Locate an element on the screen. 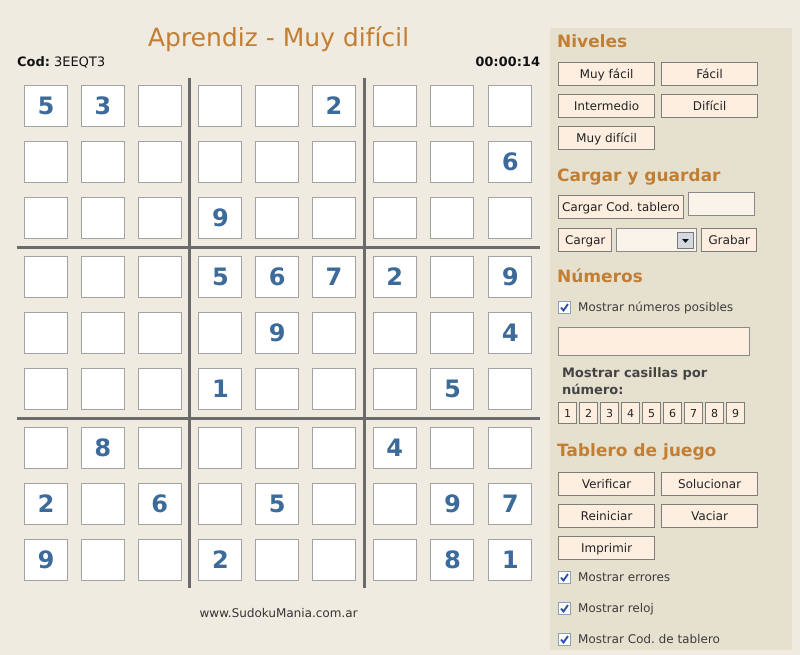 This screenshot has width=800, height=655. save-button: Grabar is located at coordinates (729, 240).